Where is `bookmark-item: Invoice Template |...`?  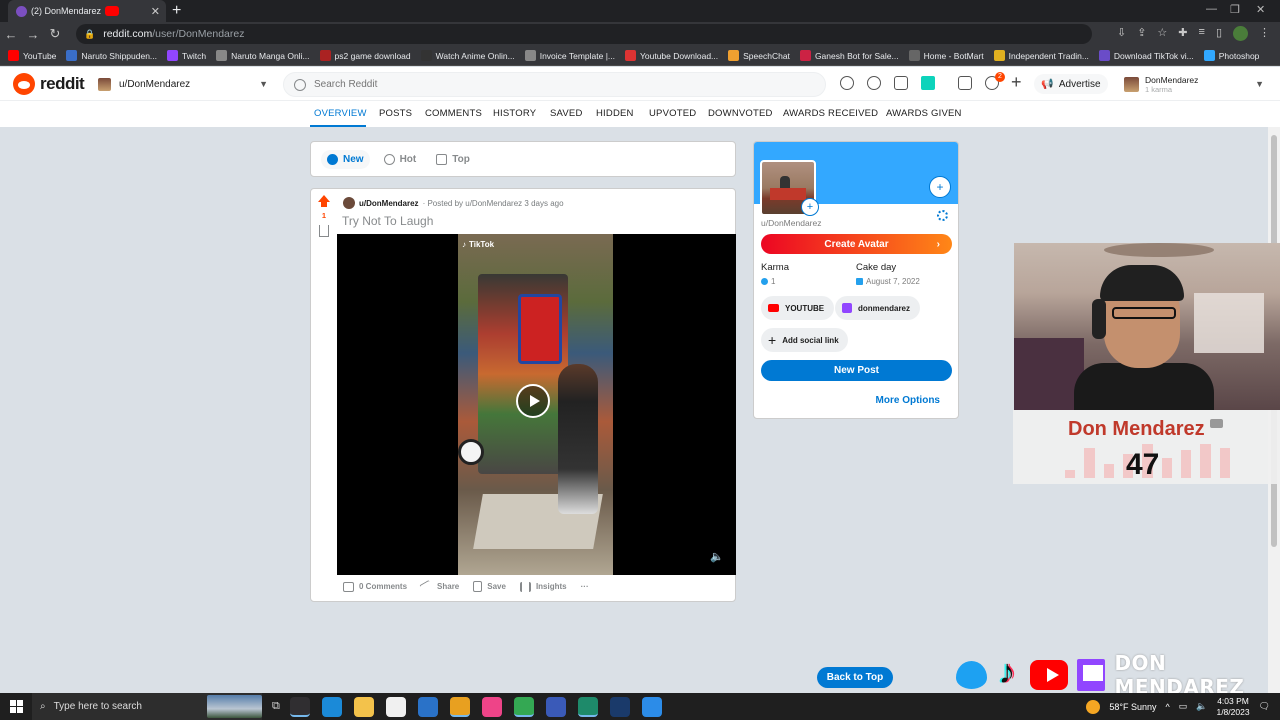
bookmark-item: Invoice Template |... is located at coordinates (569, 55).